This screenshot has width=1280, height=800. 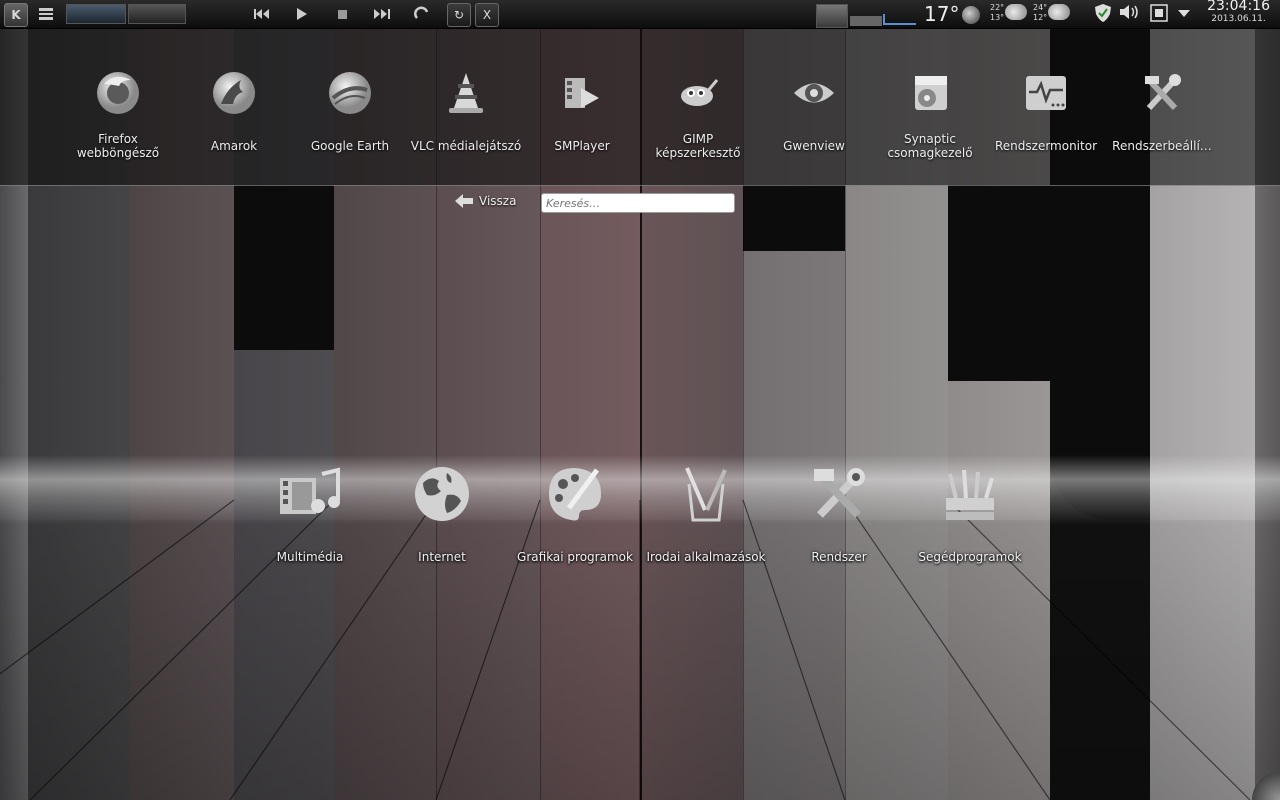 What do you see at coordinates (16, 15) in the screenshot?
I see `kde-logo-icon: K` at bounding box center [16, 15].